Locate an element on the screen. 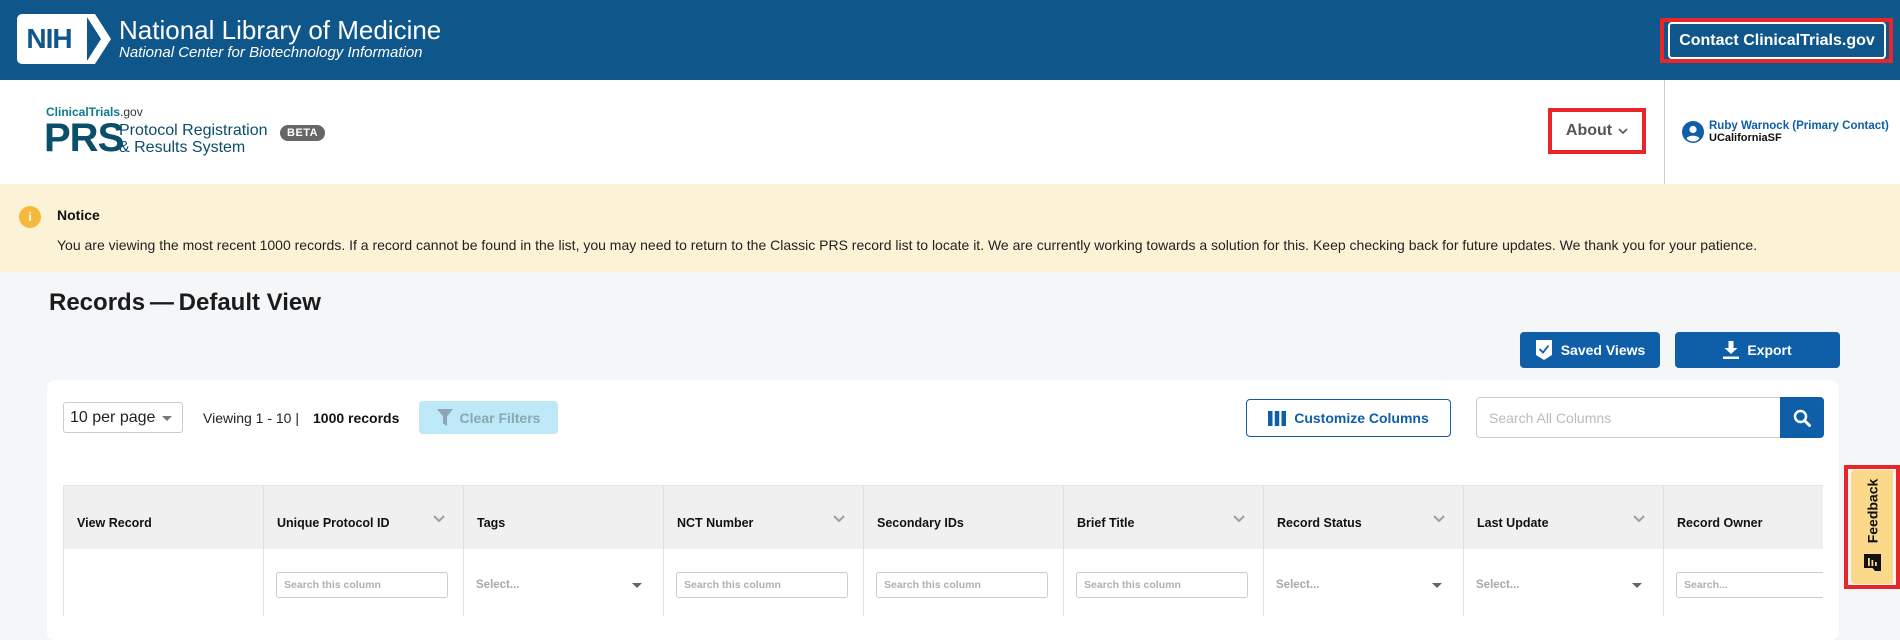 This screenshot has height=640, width=1900. search-button is located at coordinates (1802, 417).